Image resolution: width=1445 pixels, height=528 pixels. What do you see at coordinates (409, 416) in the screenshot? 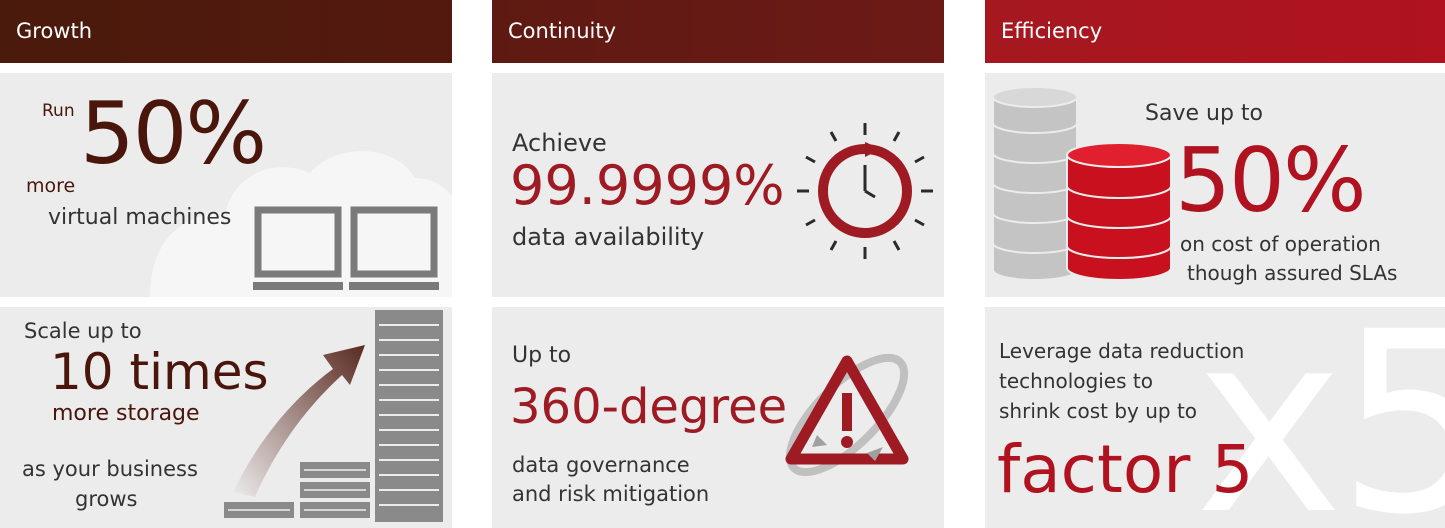
I see `server-rack-icon` at bounding box center [409, 416].